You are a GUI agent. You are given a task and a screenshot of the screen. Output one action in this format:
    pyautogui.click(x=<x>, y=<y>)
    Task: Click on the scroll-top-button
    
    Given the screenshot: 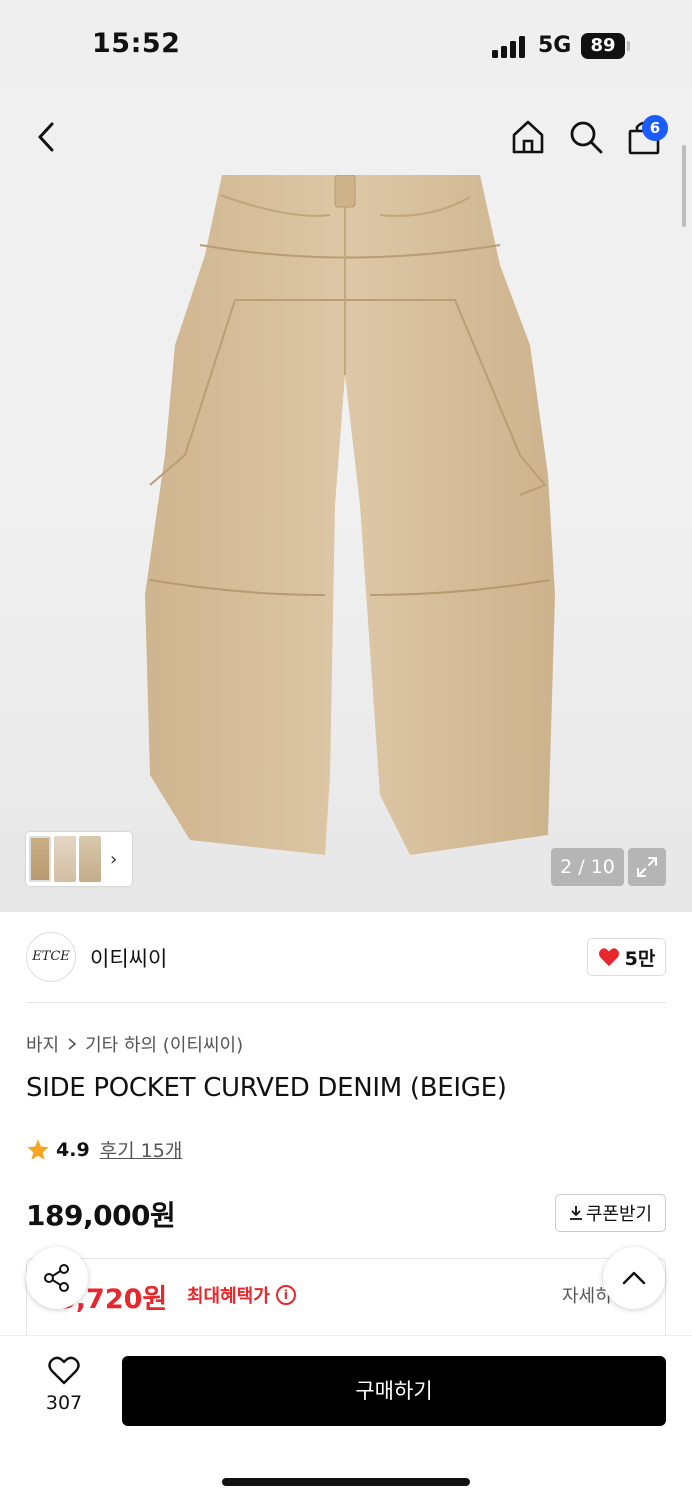 What is the action you would take?
    pyautogui.click(x=634, y=1278)
    